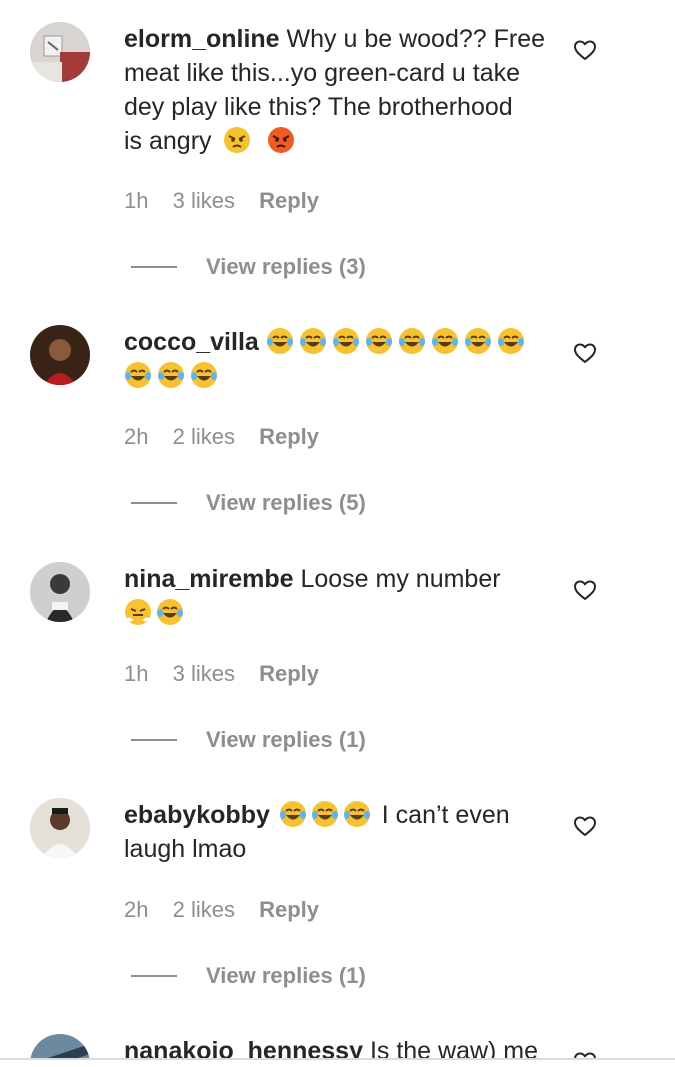  Describe the element at coordinates (400, 579) in the screenshot. I see `comment-text: Loose my number` at that location.